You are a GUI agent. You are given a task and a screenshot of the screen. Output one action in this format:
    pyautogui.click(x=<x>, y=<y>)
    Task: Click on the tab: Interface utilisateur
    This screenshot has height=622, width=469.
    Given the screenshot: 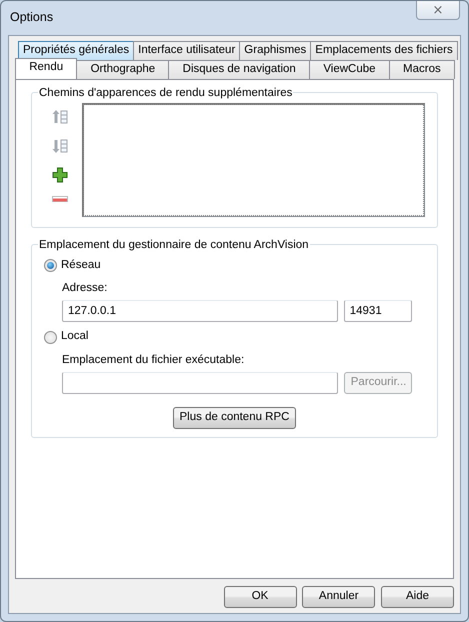 What is the action you would take?
    pyautogui.click(x=186, y=50)
    